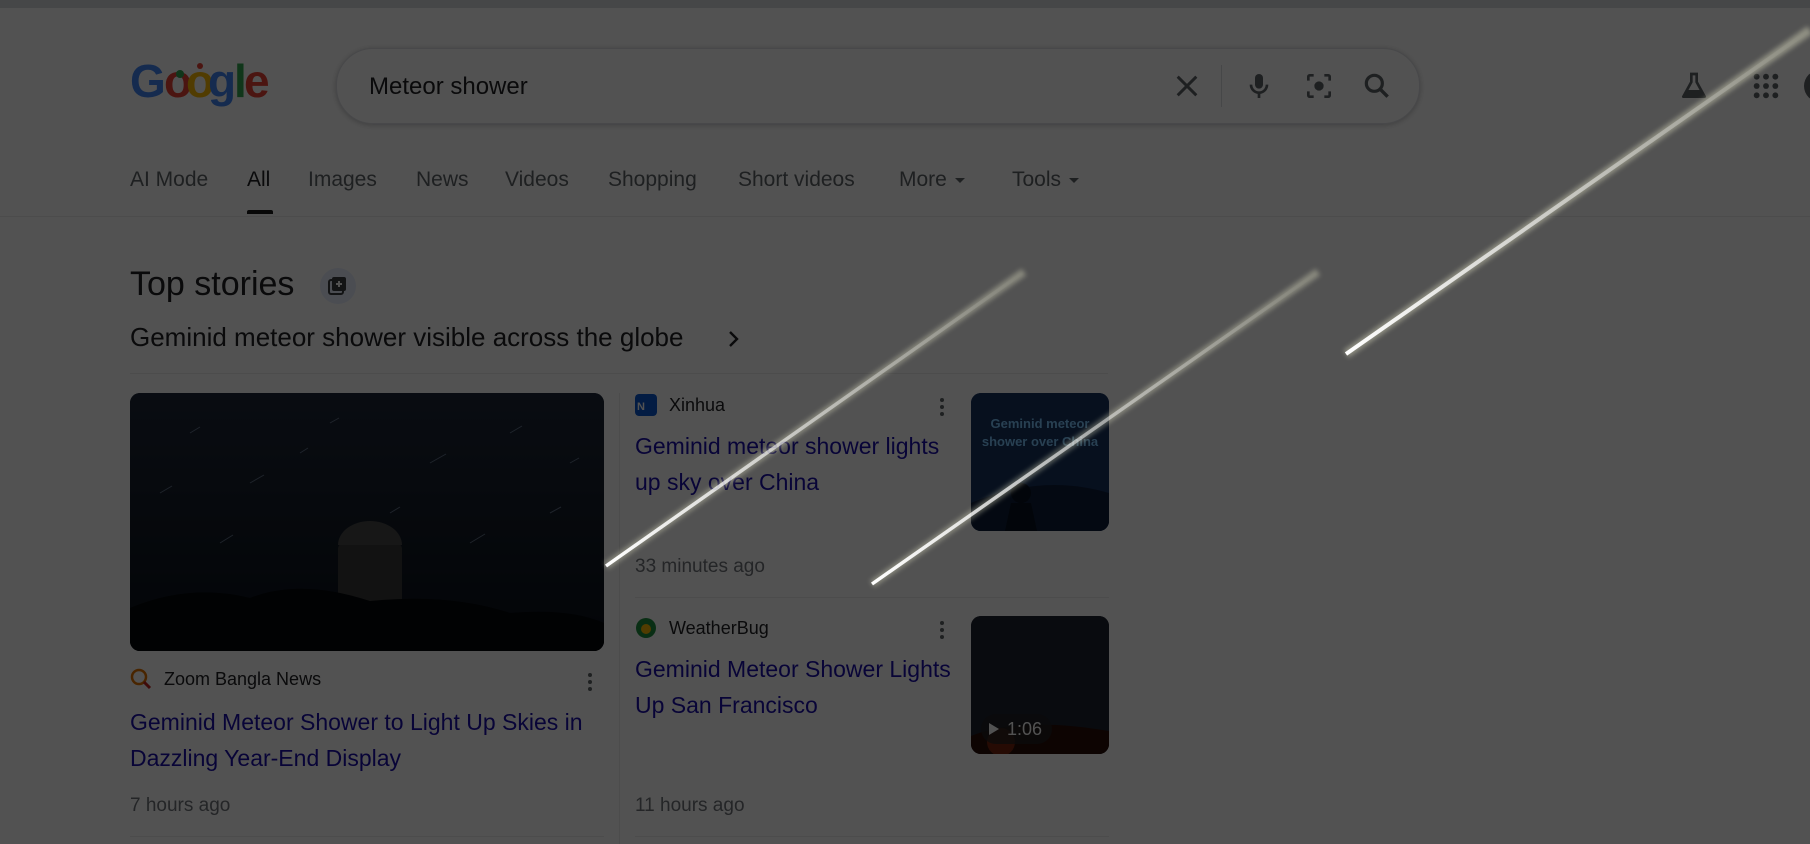 This screenshot has width=1810, height=844. I want to click on tab-short-videos: Short videos, so click(796, 180).